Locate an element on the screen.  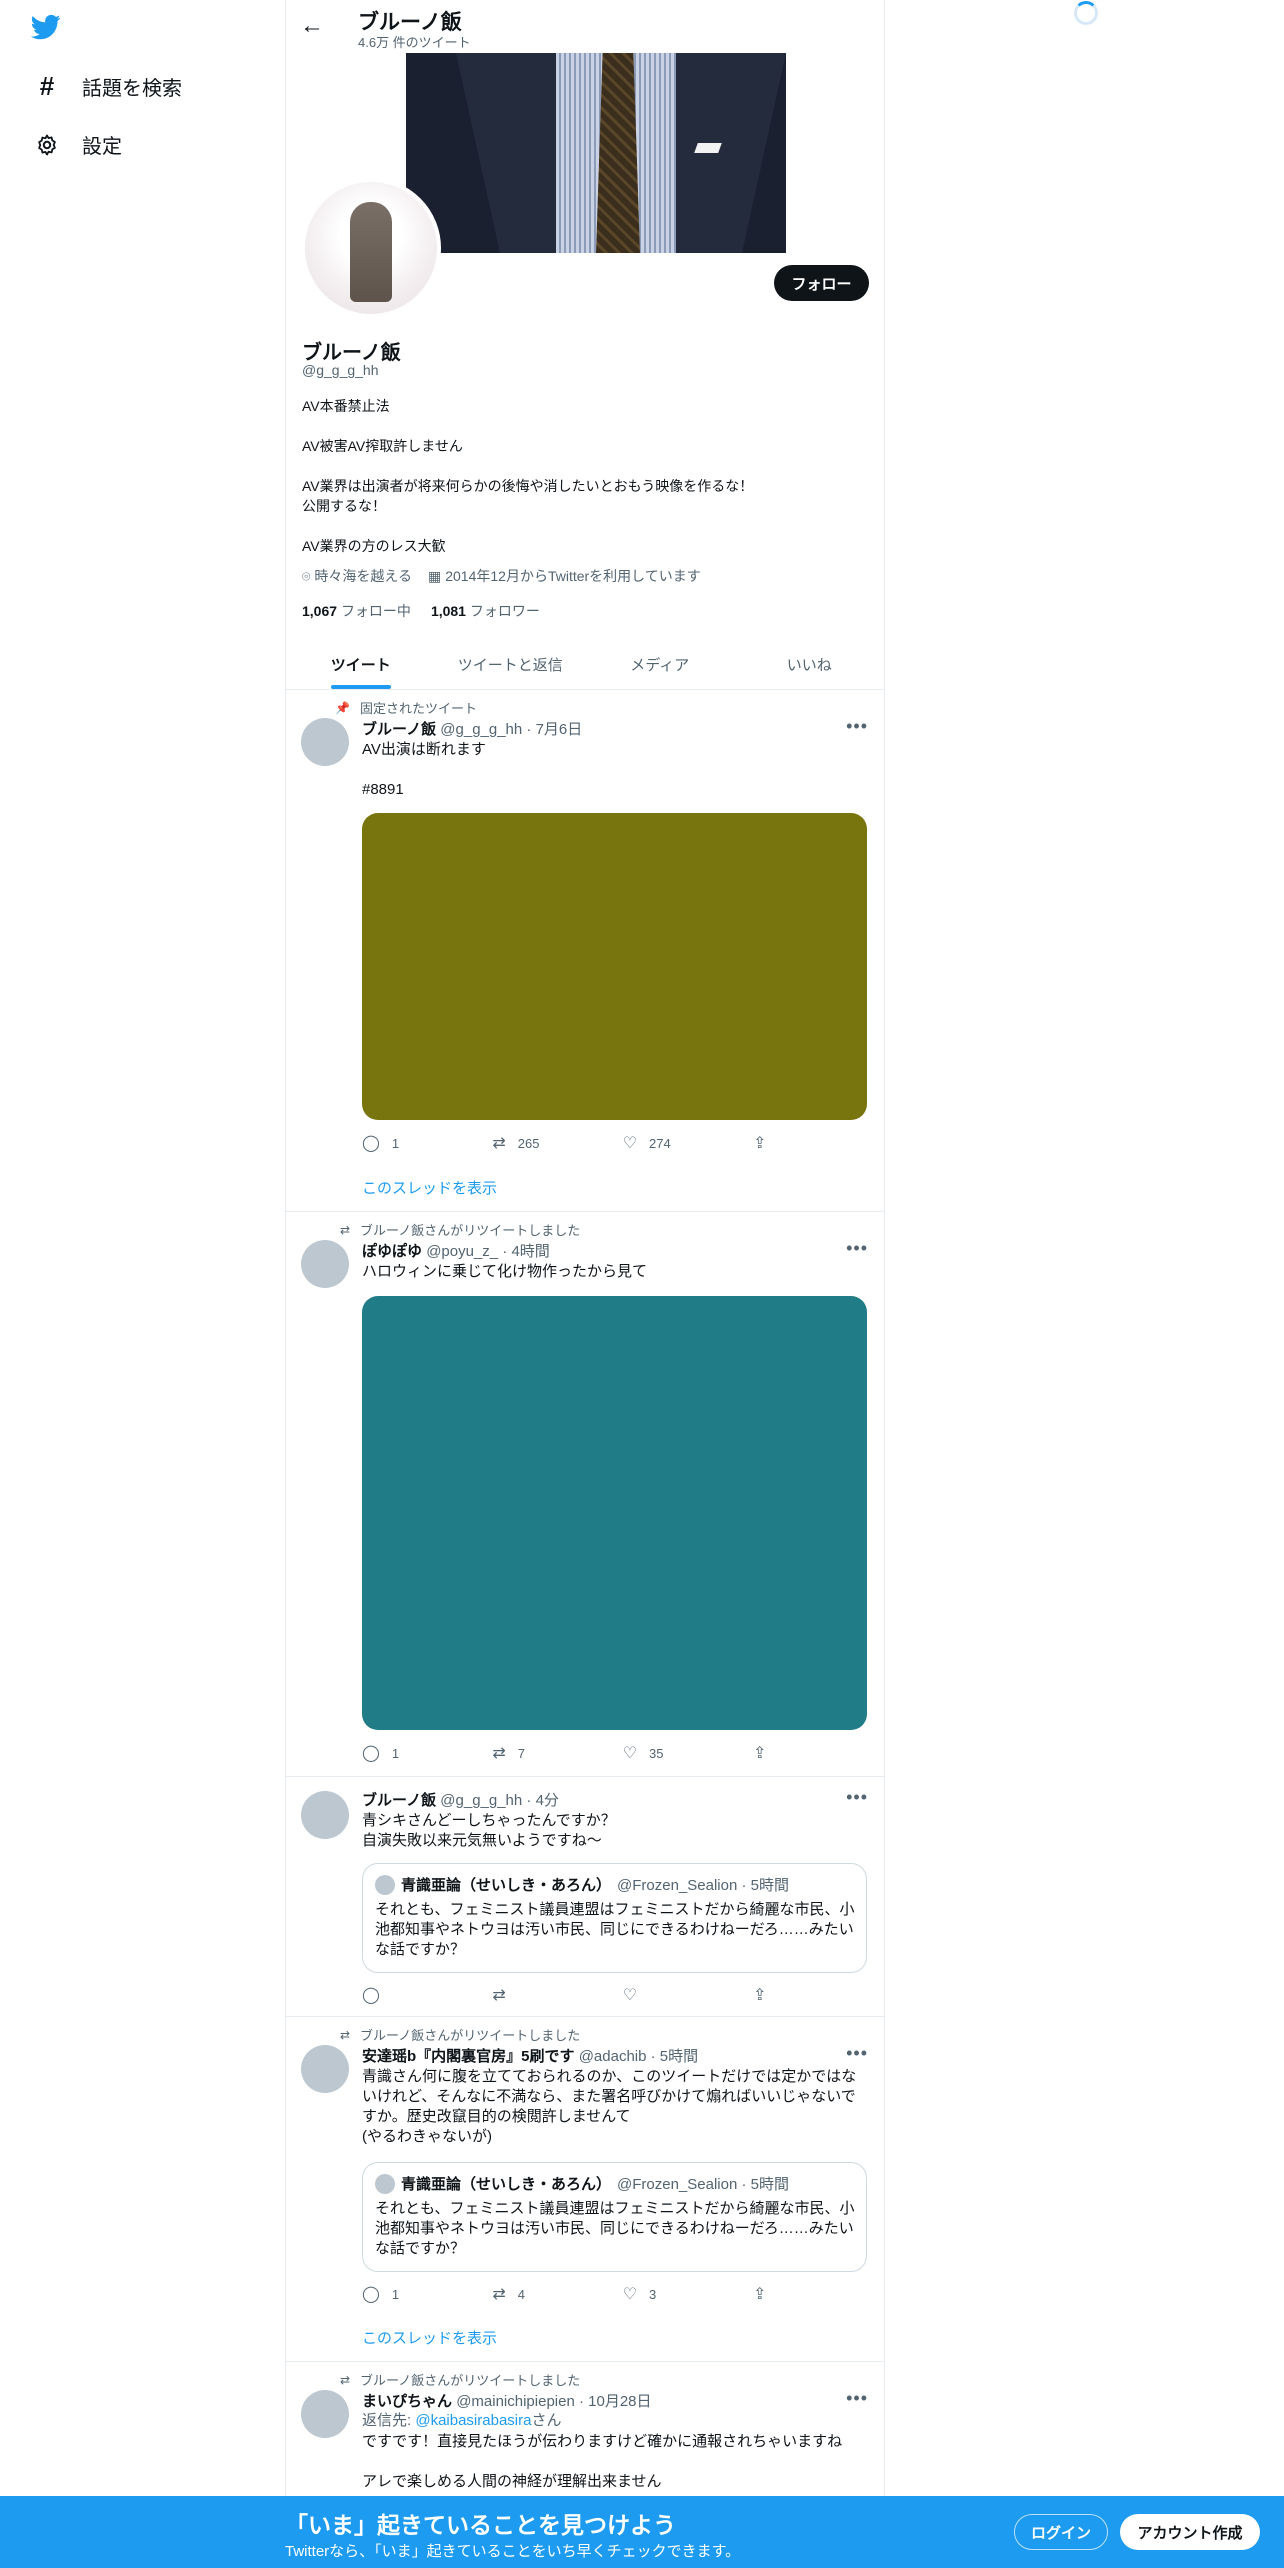
retweet-button: ⇄ 7 is located at coordinates (557, 1753).